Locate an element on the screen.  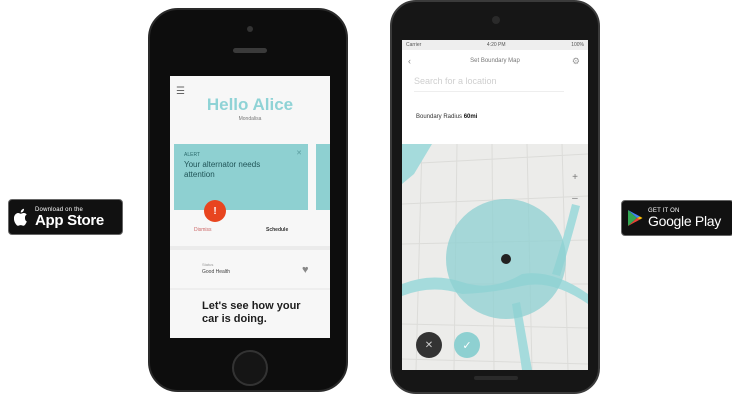
radius-value: 60mi is located at coordinates (470, 117).